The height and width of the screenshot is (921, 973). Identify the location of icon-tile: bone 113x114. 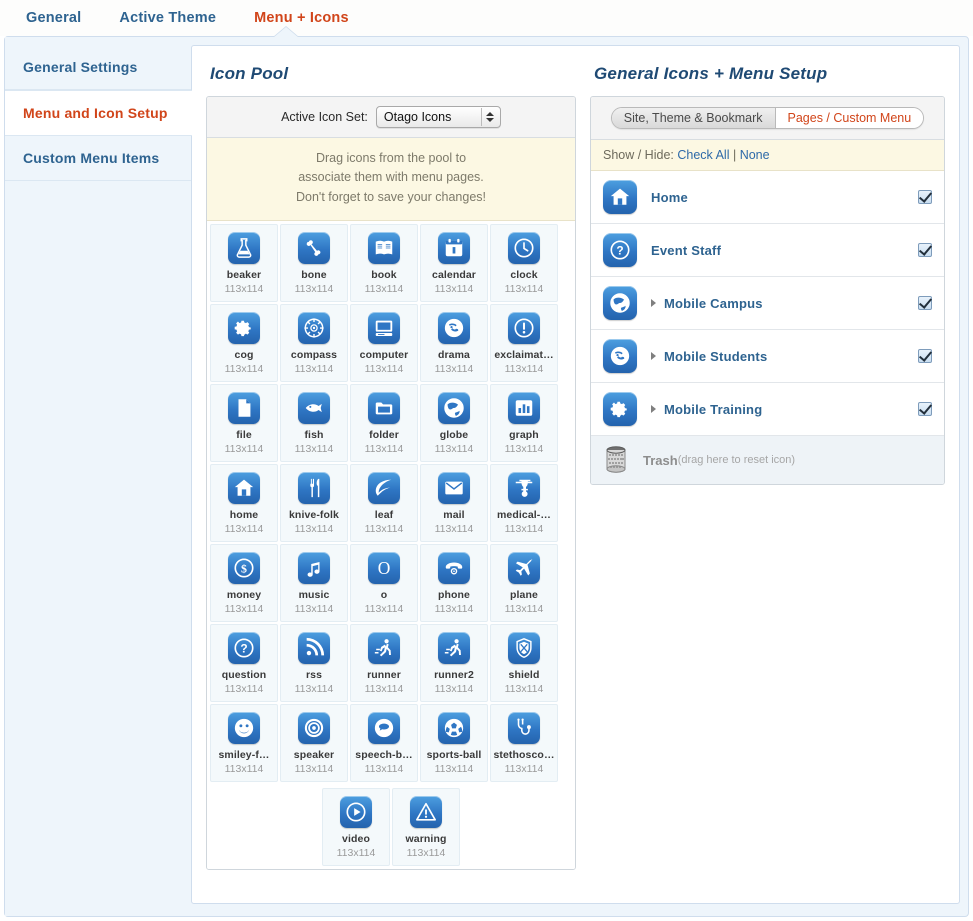
(314, 263).